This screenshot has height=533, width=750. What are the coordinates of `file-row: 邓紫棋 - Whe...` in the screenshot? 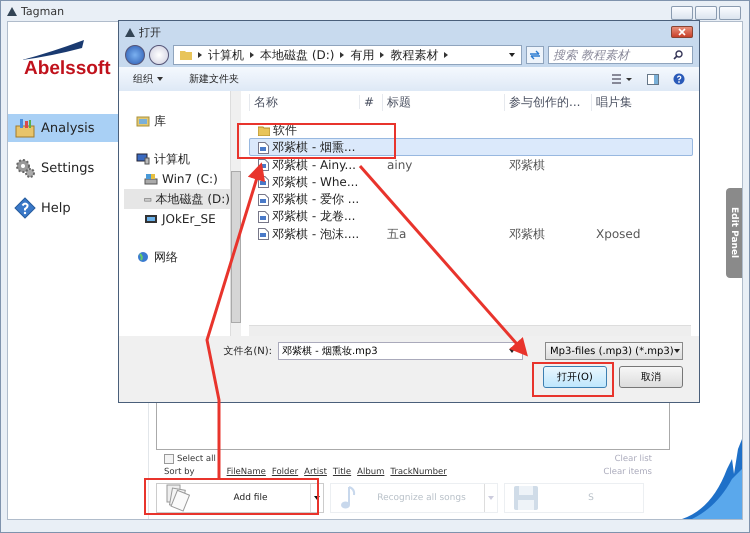 It's located at (471, 181).